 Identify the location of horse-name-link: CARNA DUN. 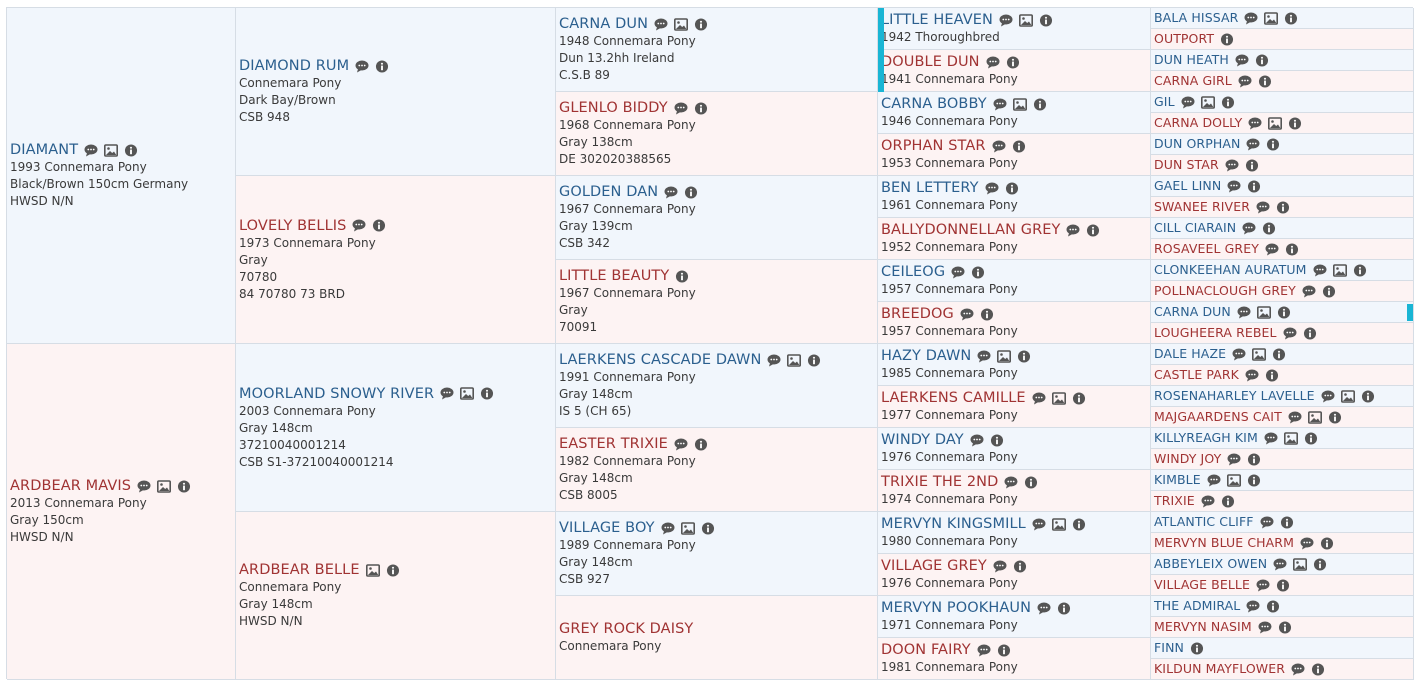
(1192, 312).